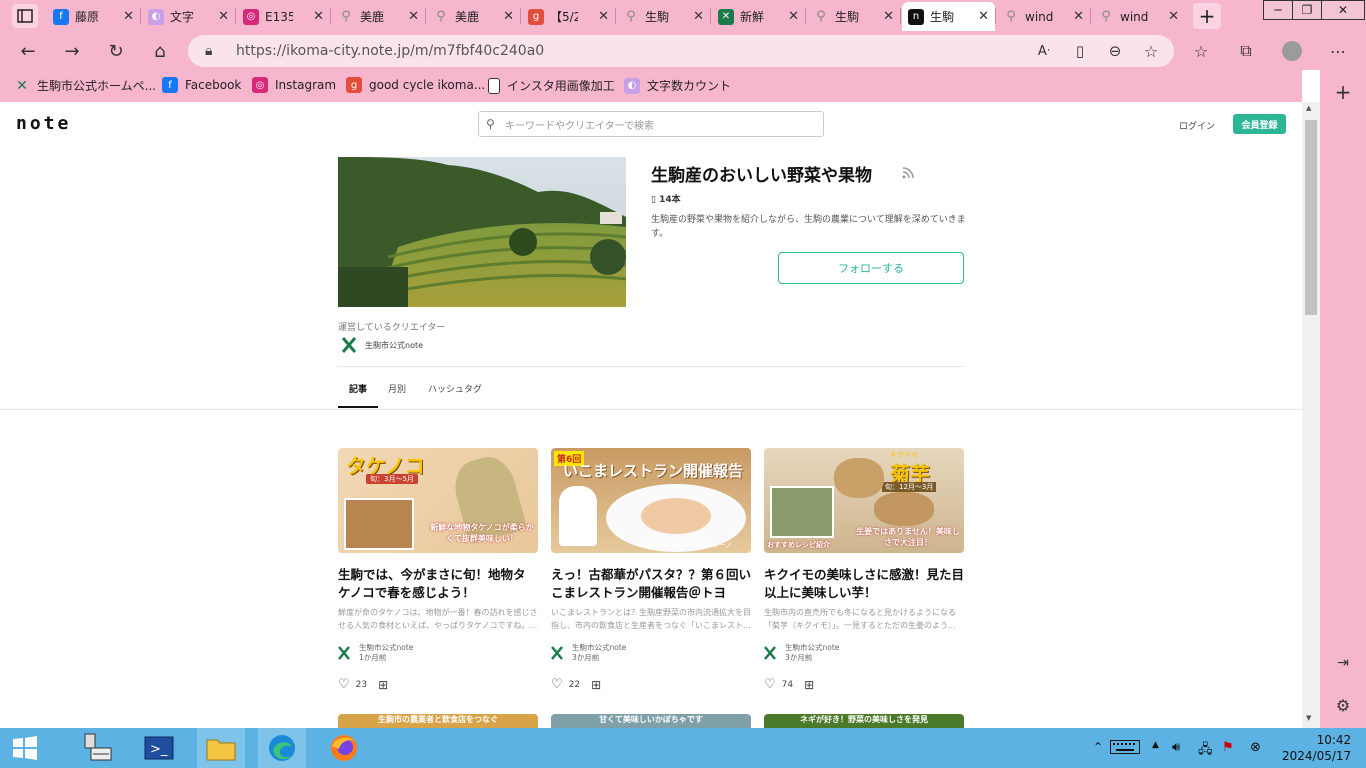 The width and height of the screenshot is (1366, 768). What do you see at coordinates (159, 748) in the screenshot?
I see `powershell-icon: >_` at bounding box center [159, 748].